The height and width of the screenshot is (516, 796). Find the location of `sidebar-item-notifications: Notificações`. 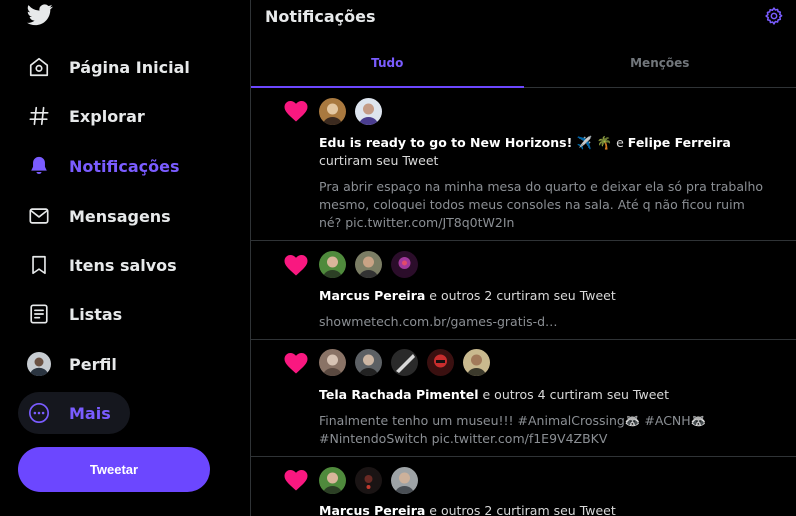

sidebar-item-notifications: Notificações is located at coordinates (99, 166).